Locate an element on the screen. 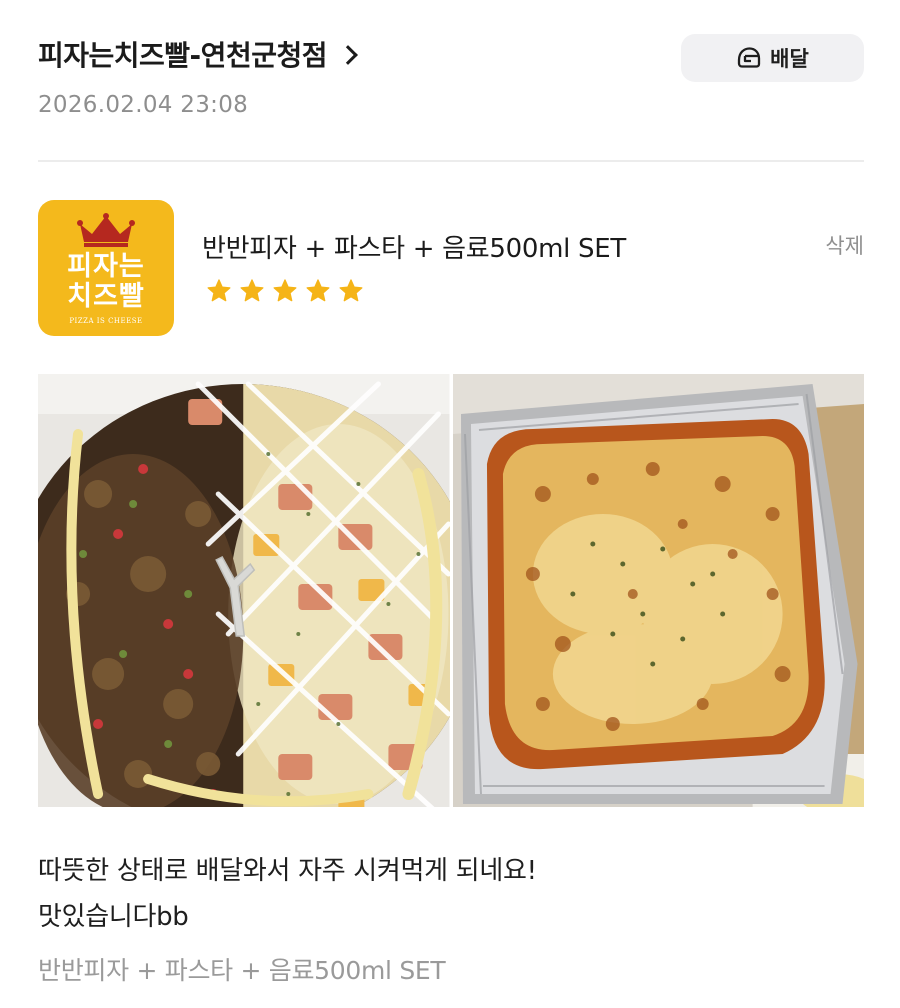 The width and height of the screenshot is (900, 1008). order-timestamp: 2026.02.04 23:08 is located at coordinates (143, 105).